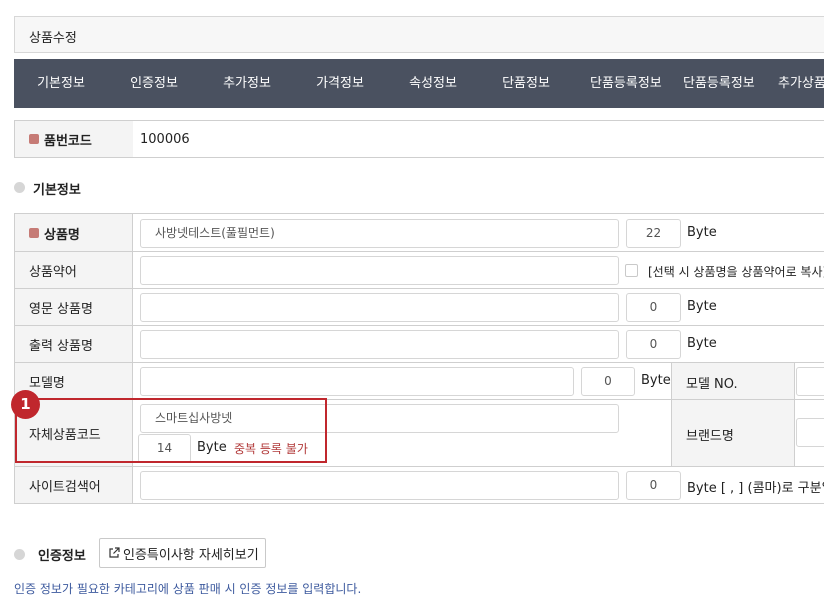  I want to click on model-no-input, so click(810, 381).